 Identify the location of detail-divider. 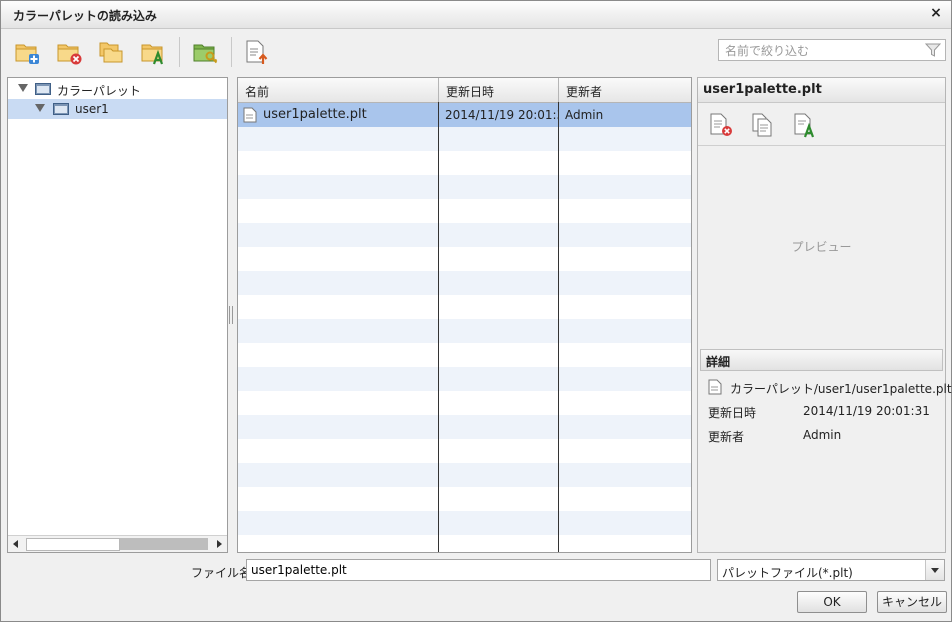
(821, 145).